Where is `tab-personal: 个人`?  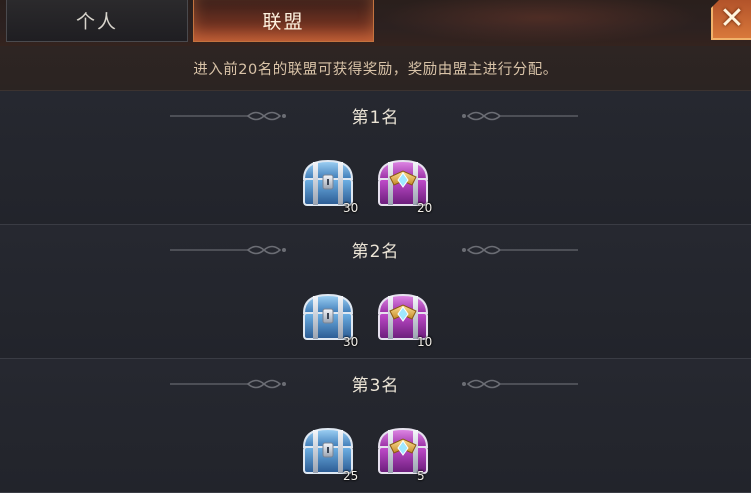
tab-personal: 个人 is located at coordinates (97, 21).